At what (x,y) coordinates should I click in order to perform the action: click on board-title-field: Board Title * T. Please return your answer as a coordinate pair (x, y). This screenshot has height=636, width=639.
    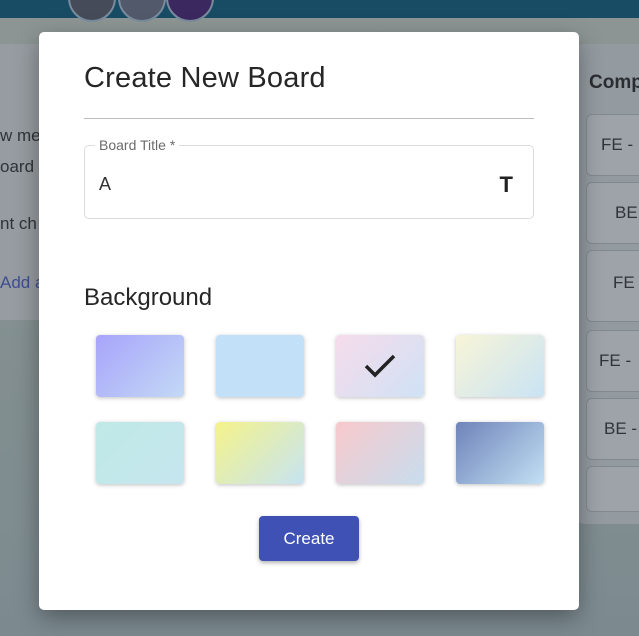
    Looking at the image, I should click on (309, 178).